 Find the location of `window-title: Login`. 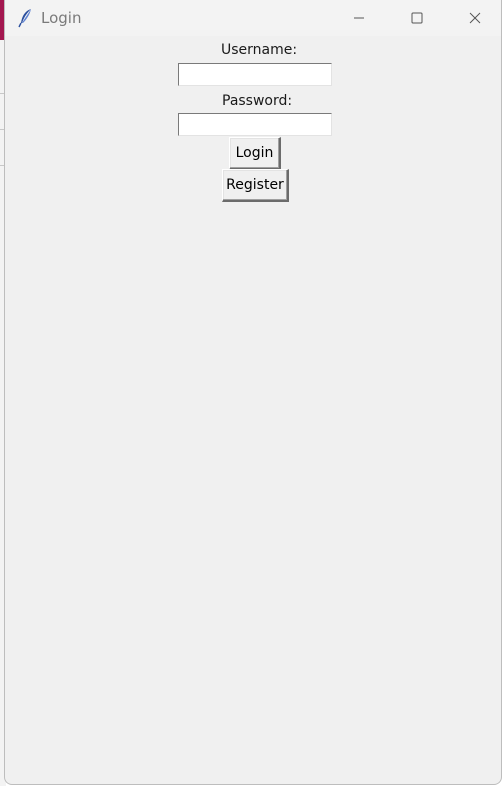

window-title: Login is located at coordinates (61, 18).